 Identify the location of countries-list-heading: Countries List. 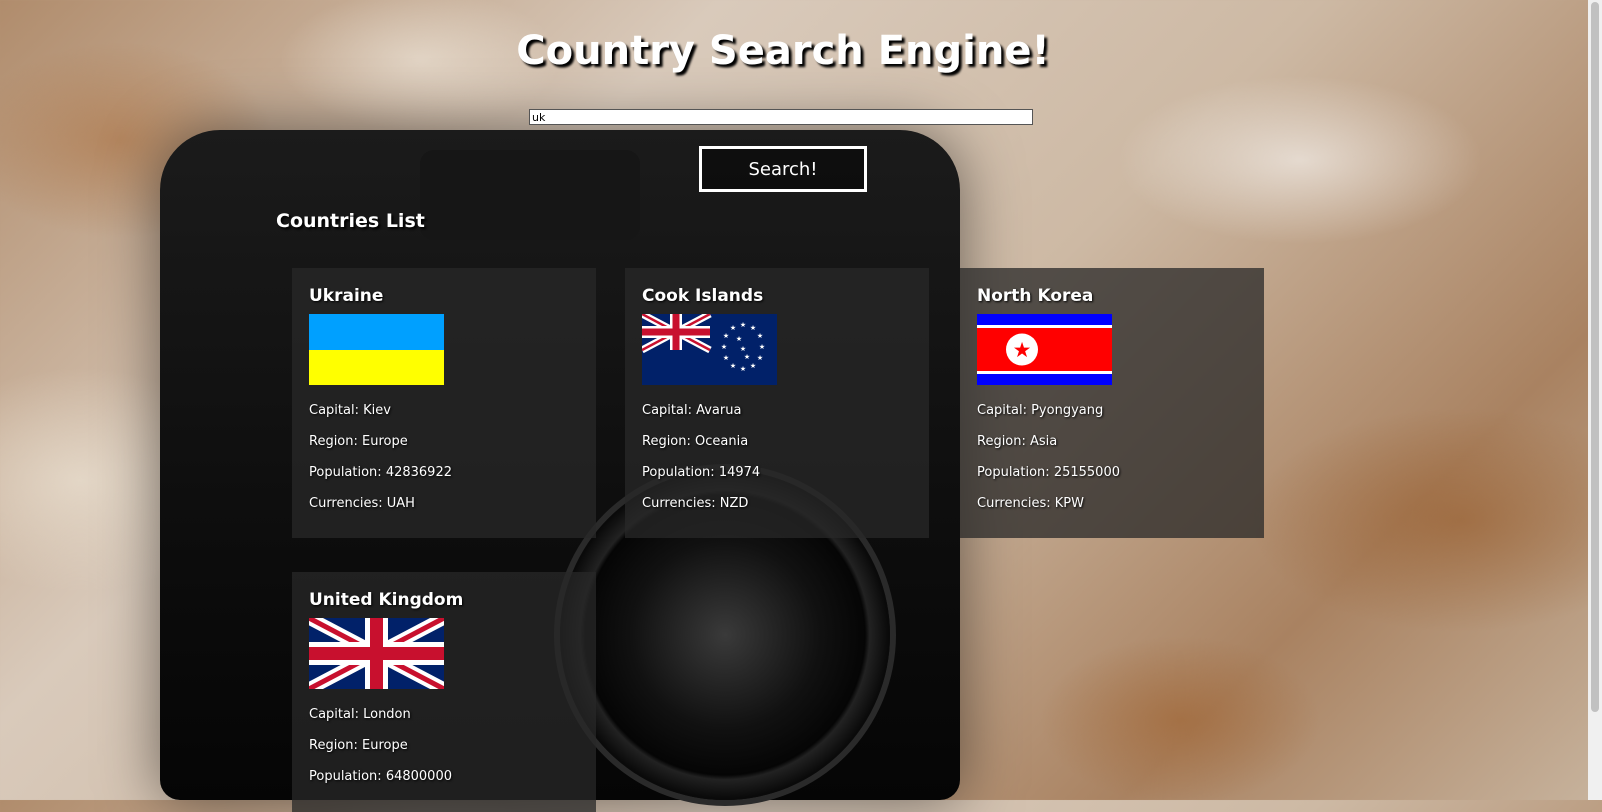
(350, 221).